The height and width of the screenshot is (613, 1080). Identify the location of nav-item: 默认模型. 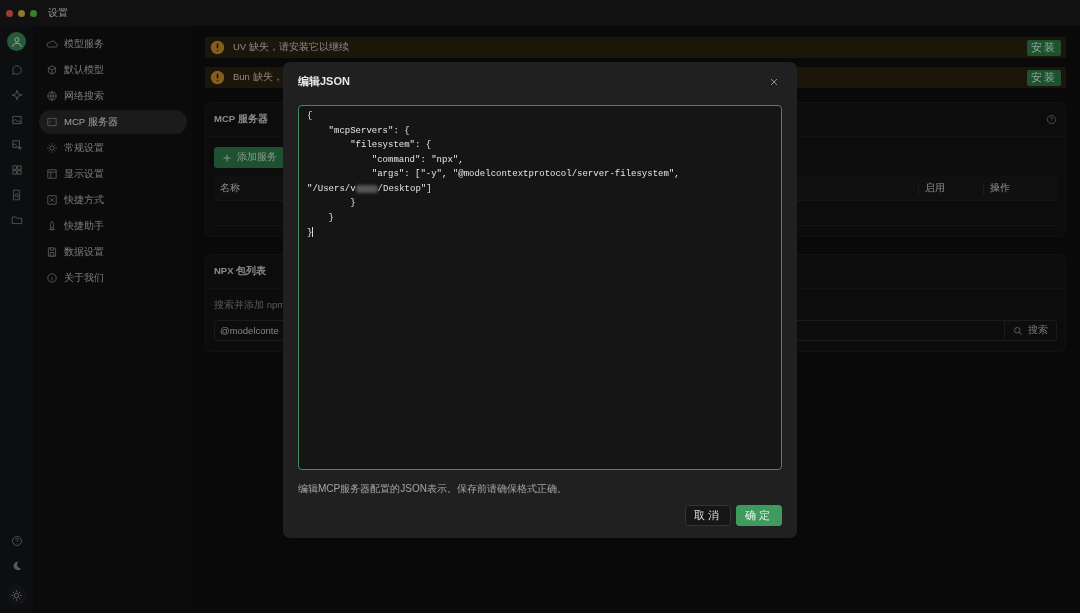
(113, 70).